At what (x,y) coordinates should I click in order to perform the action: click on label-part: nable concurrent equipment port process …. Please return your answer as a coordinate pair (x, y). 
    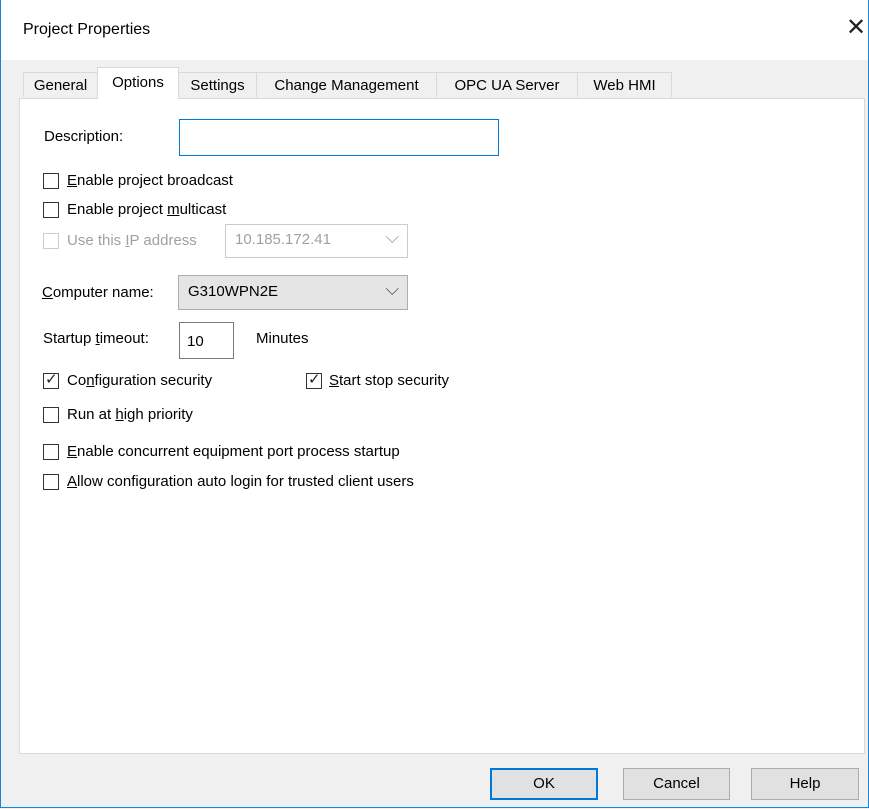
    Looking at the image, I should click on (238, 451).